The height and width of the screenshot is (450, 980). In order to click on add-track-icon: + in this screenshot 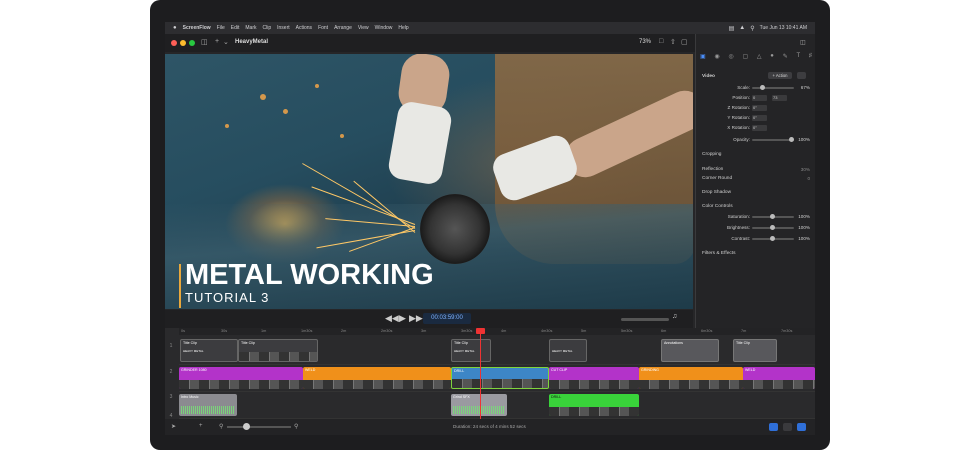, I will do `click(201, 426)`.